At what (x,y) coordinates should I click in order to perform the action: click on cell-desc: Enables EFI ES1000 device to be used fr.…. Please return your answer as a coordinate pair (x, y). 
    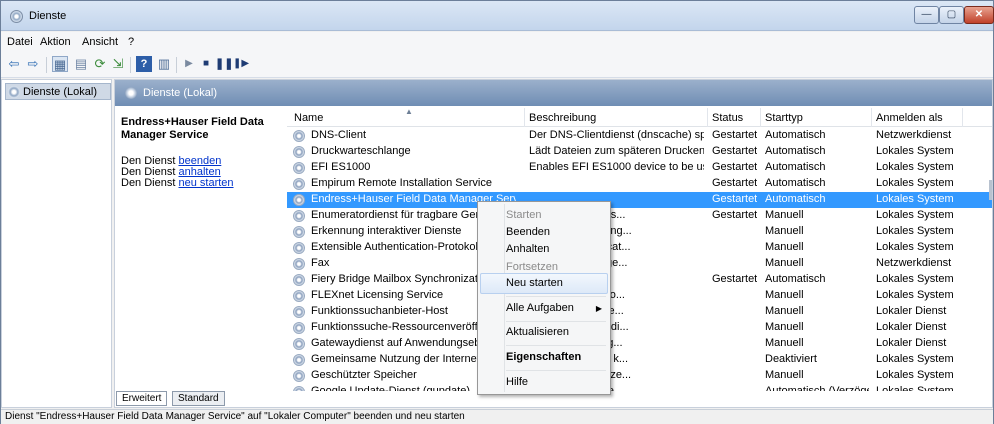
    Looking at the image, I should click on (616, 167).